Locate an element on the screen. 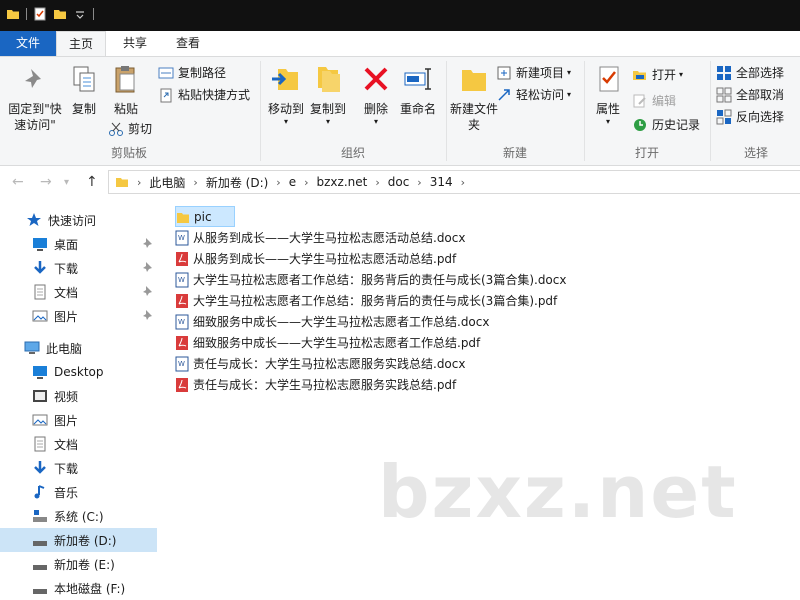 This screenshot has width=800, height=600. customize-toolbar-icon is located at coordinates (80, 14).